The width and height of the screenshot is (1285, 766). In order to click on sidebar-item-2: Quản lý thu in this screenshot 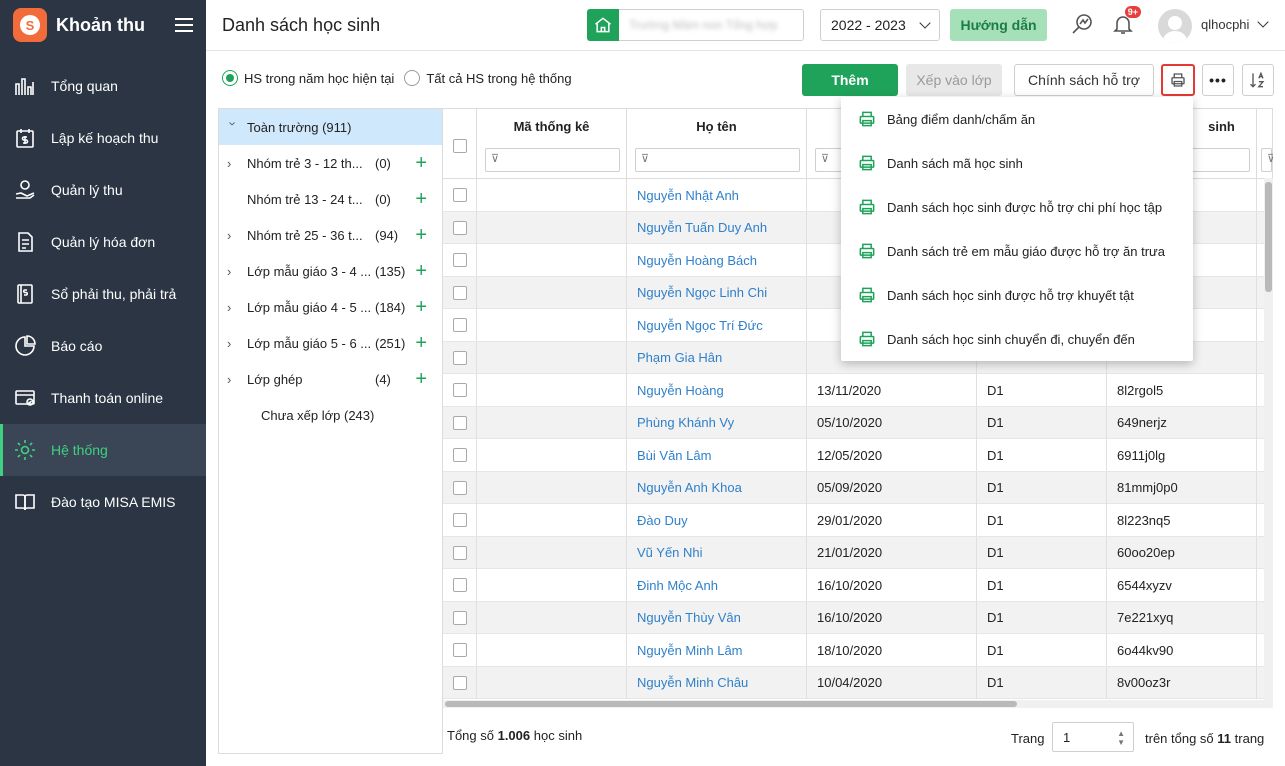, I will do `click(103, 190)`.